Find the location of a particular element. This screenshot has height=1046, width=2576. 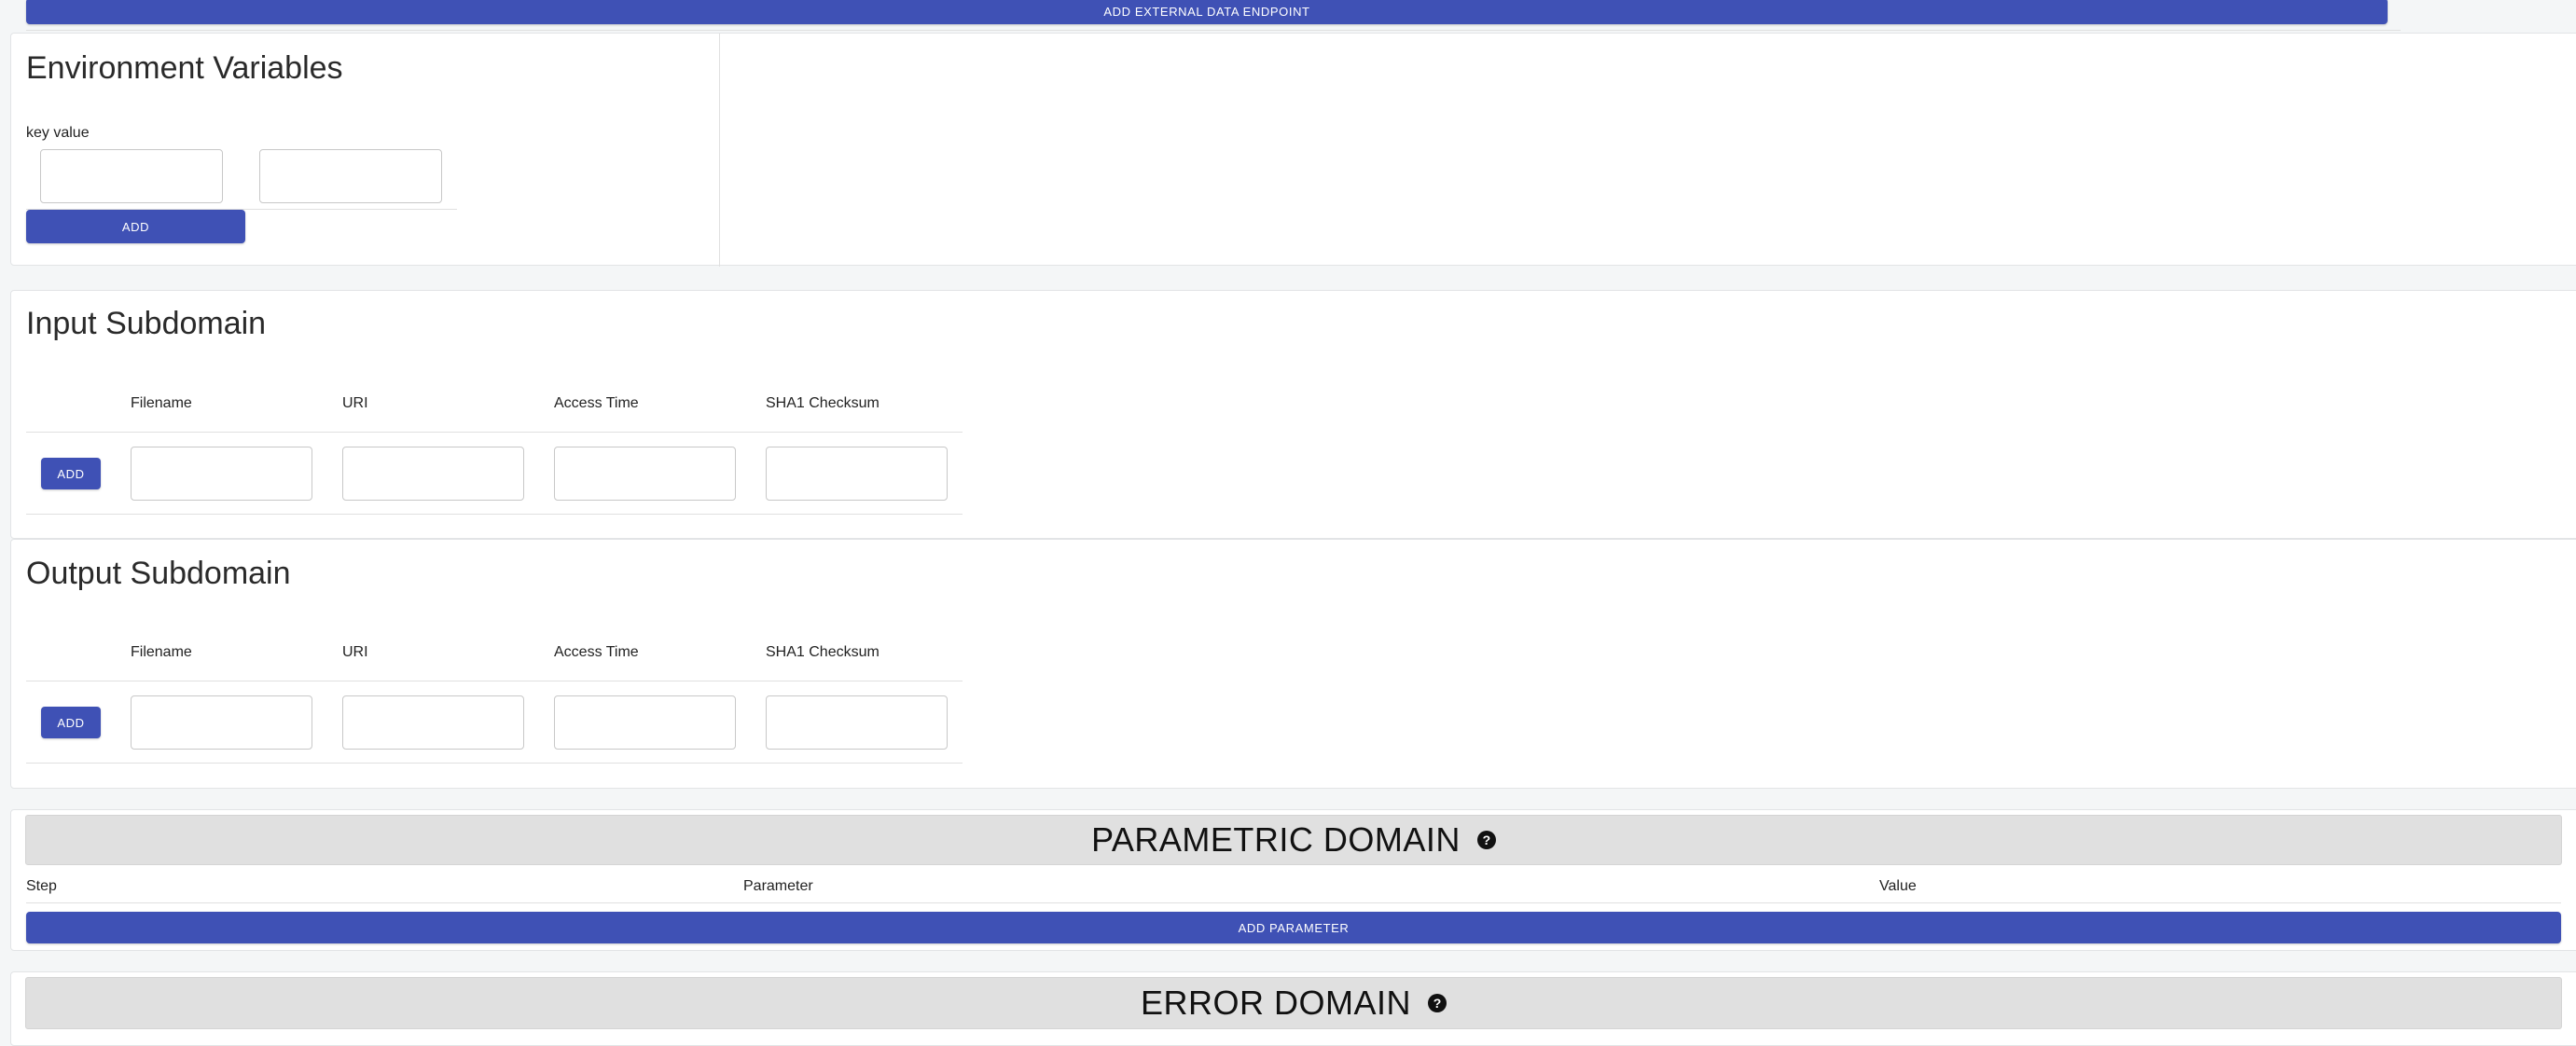

environment-variables-header: key value is located at coordinates (58, 133).